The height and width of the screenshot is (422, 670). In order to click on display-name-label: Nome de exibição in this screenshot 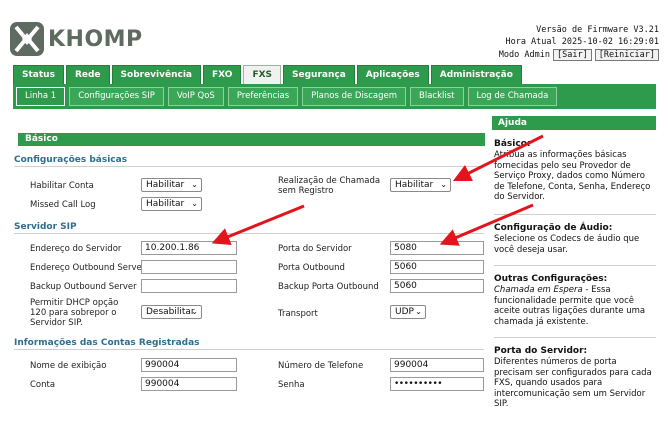, I will do `click(68, 366)`.